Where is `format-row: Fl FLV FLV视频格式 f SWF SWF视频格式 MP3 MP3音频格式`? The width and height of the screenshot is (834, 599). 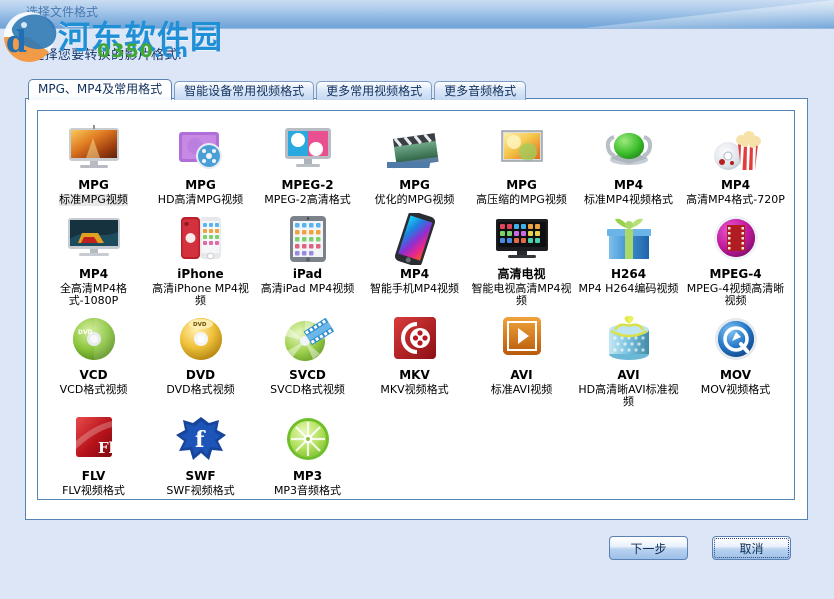
format-row: Fl FLV FLV视频格式 f SWF SWF视频格式 MP3 MP3音频格式 is located at coordinates (417, 452).